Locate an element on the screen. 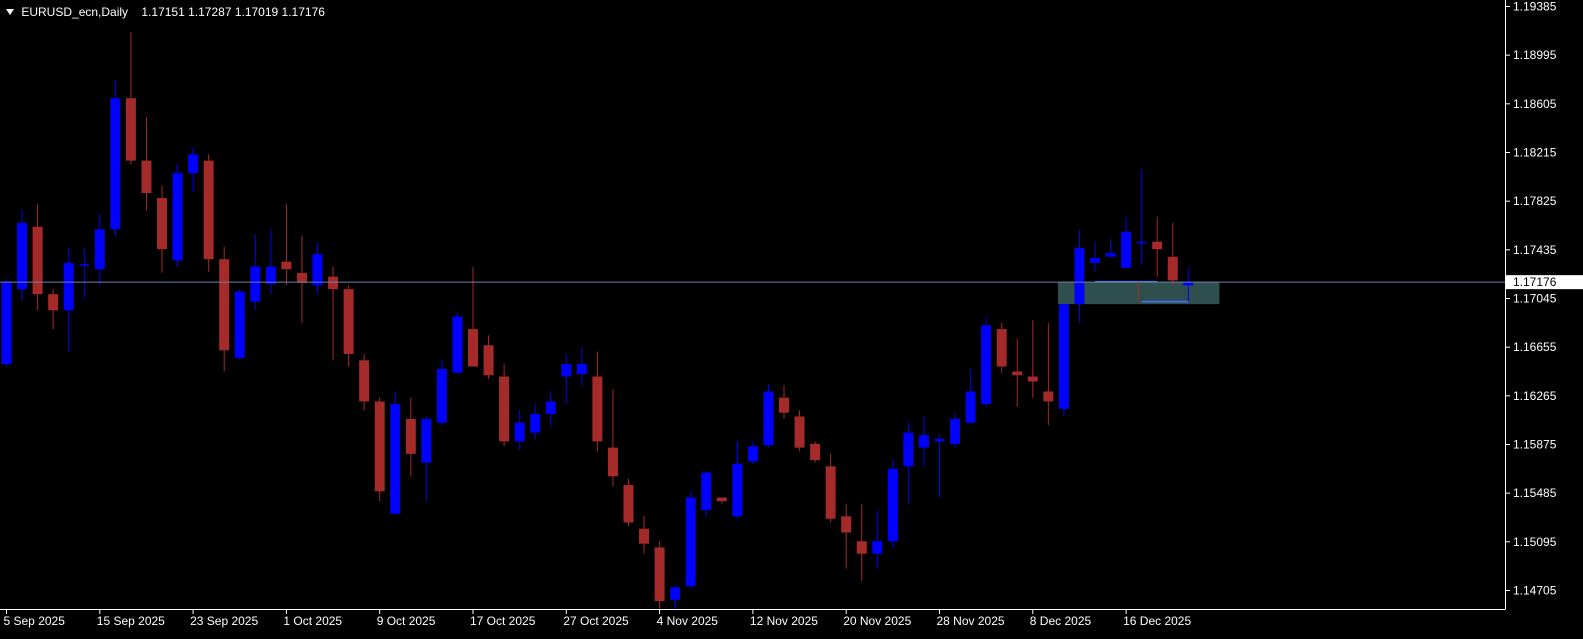 This screenshot has height=639, width=1583. x-tick-label: 15 Sep 2025 is located at coordinates (131, 621).